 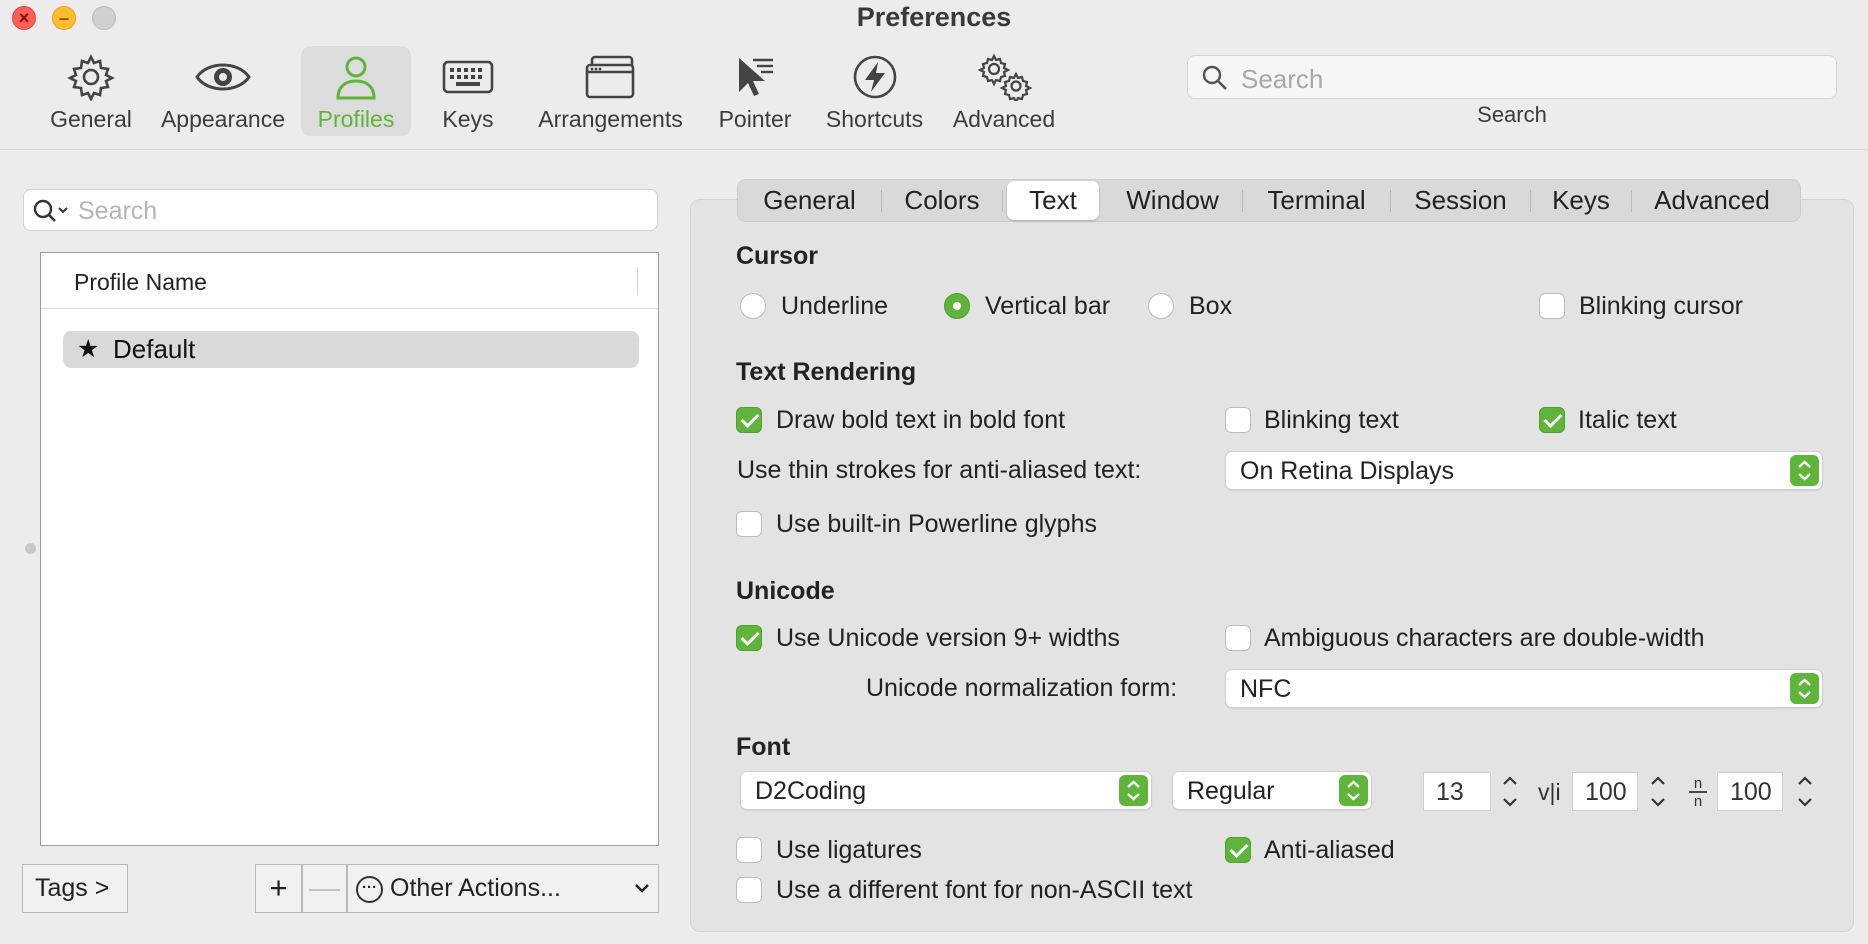 I want to click on toolbar-label: Shortcuts, so click(x=874, y=119).